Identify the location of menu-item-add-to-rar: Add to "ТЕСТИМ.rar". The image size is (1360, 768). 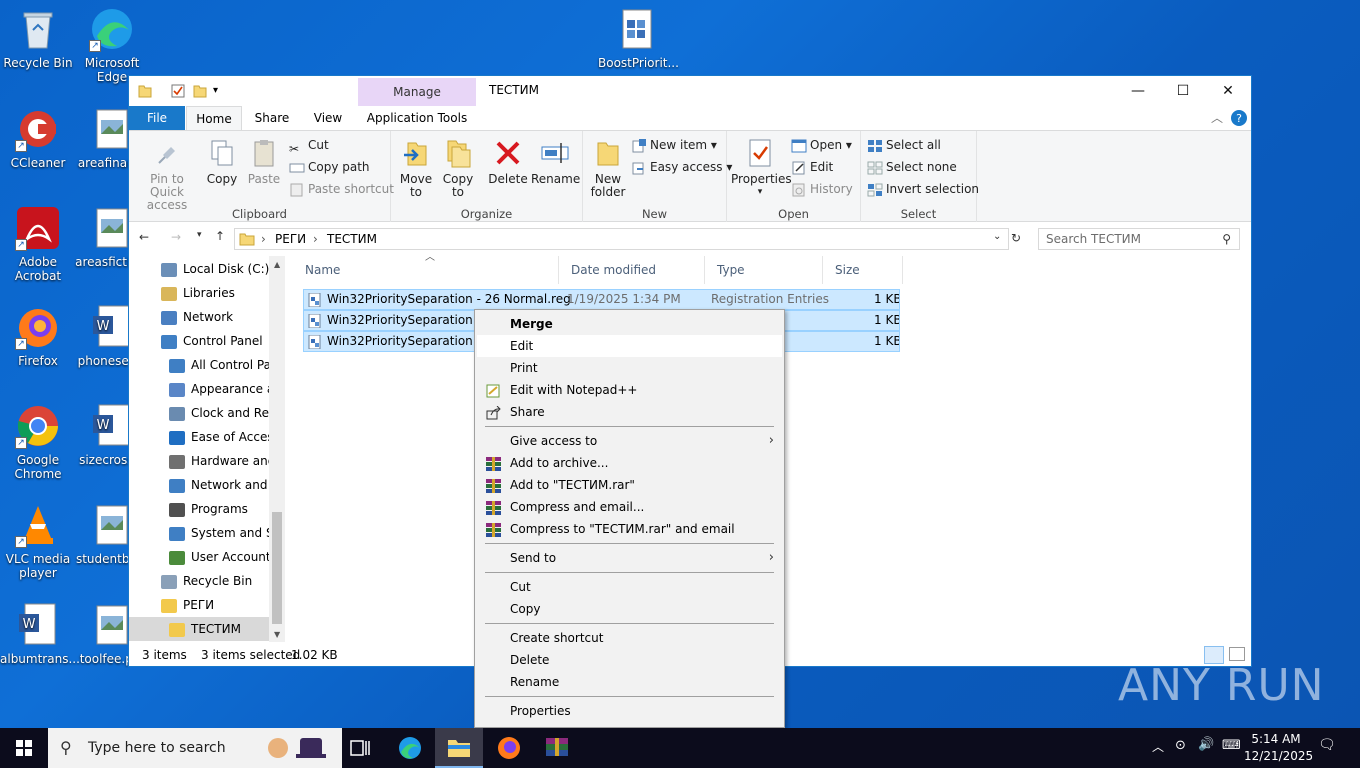
(629, 485).